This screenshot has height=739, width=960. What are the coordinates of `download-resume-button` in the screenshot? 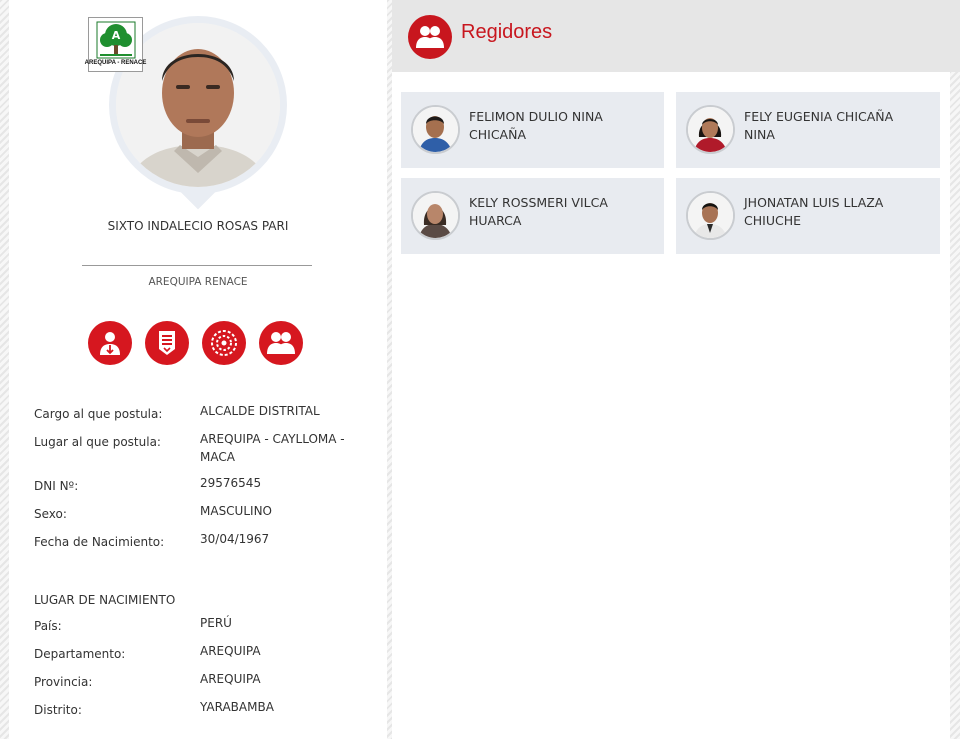 It's located at (167, 343).